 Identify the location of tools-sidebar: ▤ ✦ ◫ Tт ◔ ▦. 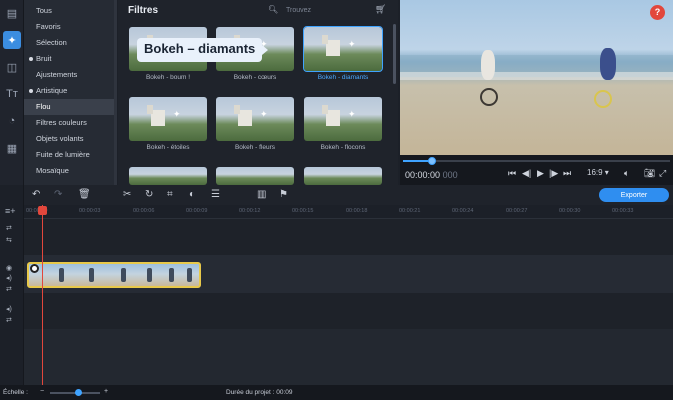
(12, 92).